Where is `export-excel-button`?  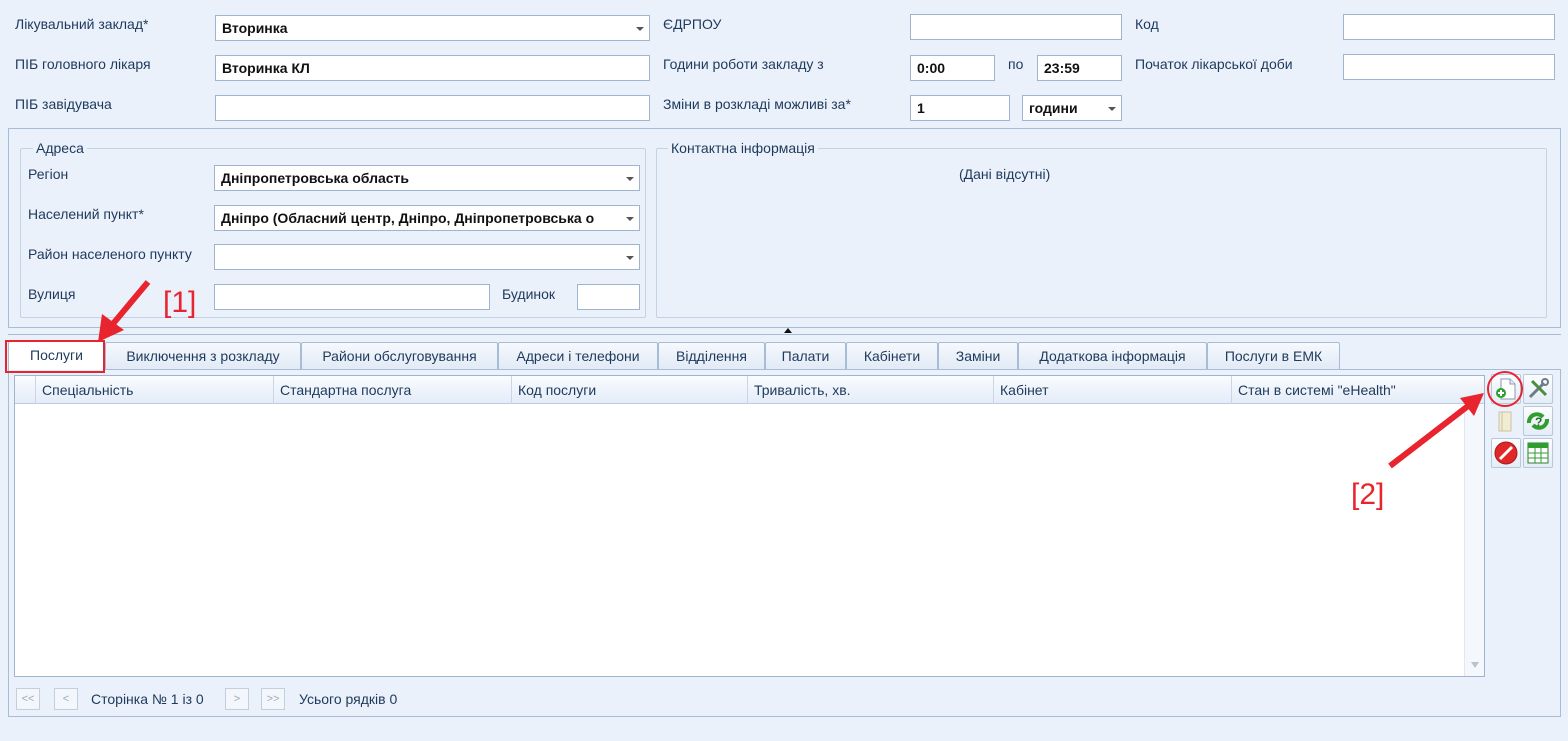 export-excel-button is located at coordinates (1538, 453).